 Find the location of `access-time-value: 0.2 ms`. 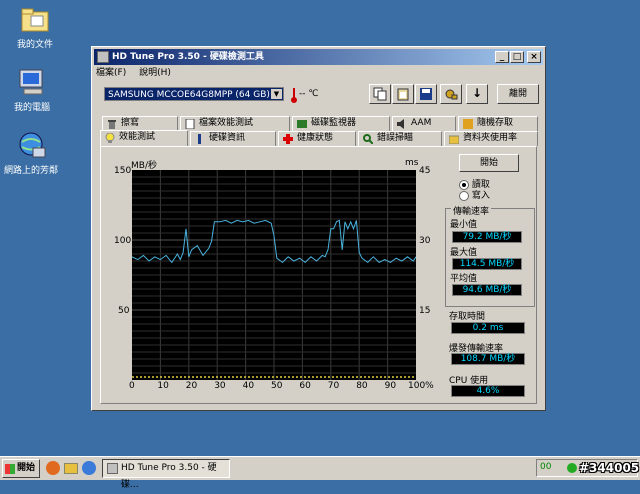

access-time-value: 0.2 ms is located at coordinates (488, 328).